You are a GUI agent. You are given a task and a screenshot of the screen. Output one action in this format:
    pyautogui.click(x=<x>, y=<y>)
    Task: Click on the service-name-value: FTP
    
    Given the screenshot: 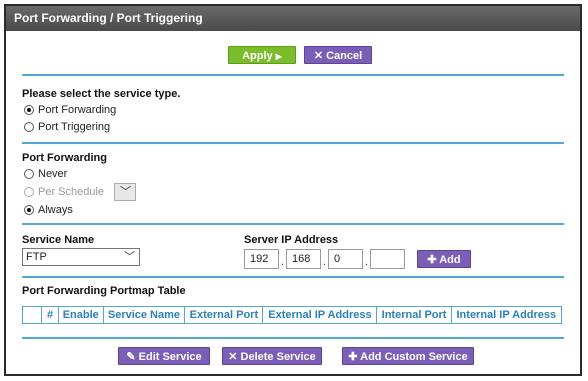 What is the action you would take?
    pyautogui.click(x=36, y=257)
    